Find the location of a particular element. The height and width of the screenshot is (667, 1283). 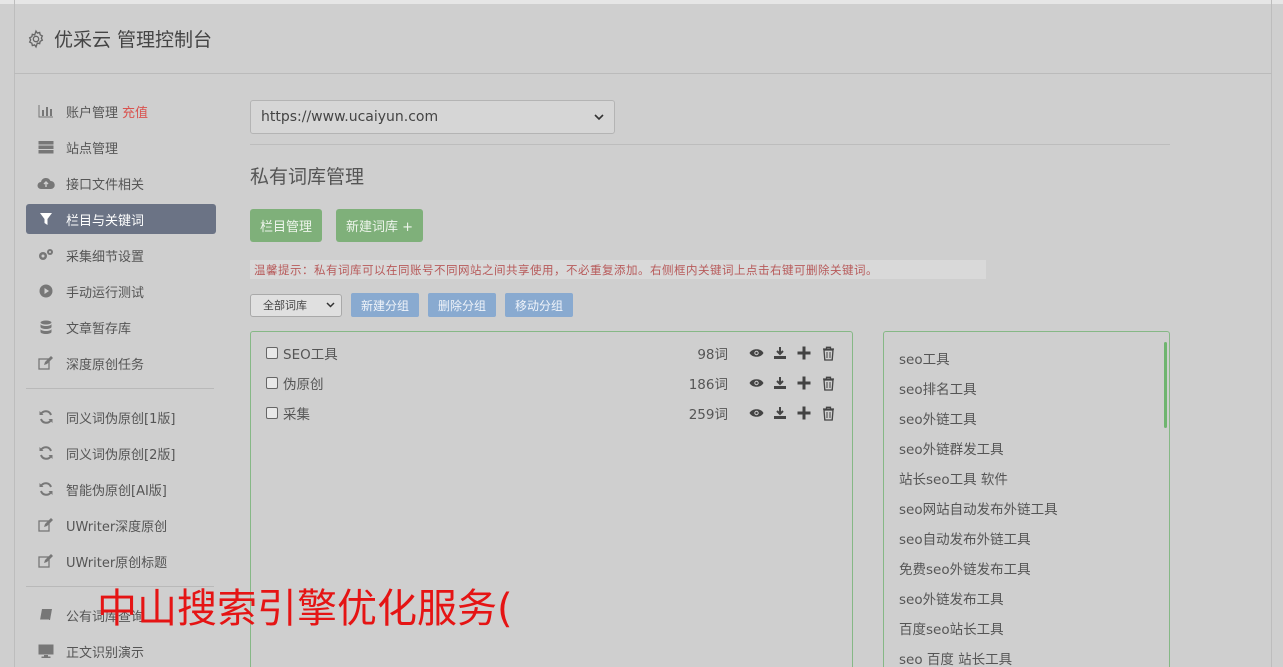

bar-chart-icon is located at coordinates (46, 111).